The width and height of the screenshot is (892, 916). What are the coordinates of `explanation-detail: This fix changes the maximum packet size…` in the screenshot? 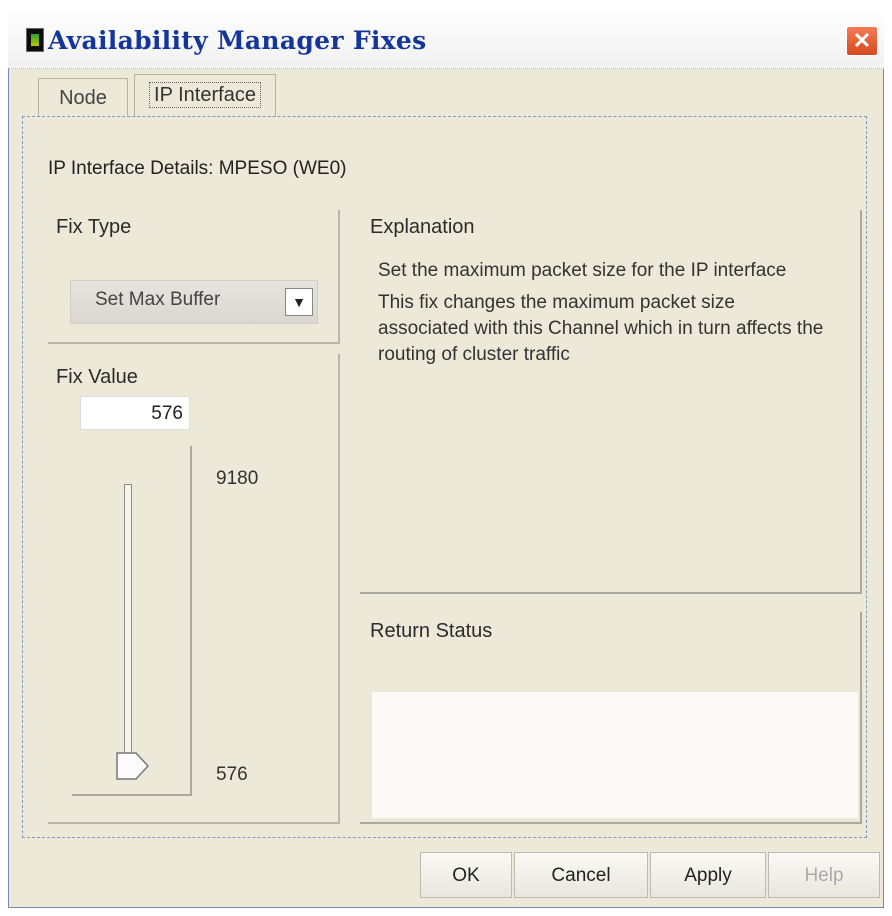 It's located at (601, 328).